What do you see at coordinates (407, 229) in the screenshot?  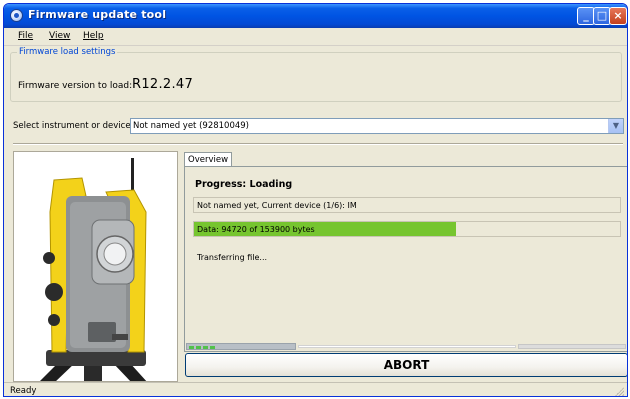 I see `data-progress-bar: Data: 94720 of 153900 bytes` at bounding box center [407, 229].